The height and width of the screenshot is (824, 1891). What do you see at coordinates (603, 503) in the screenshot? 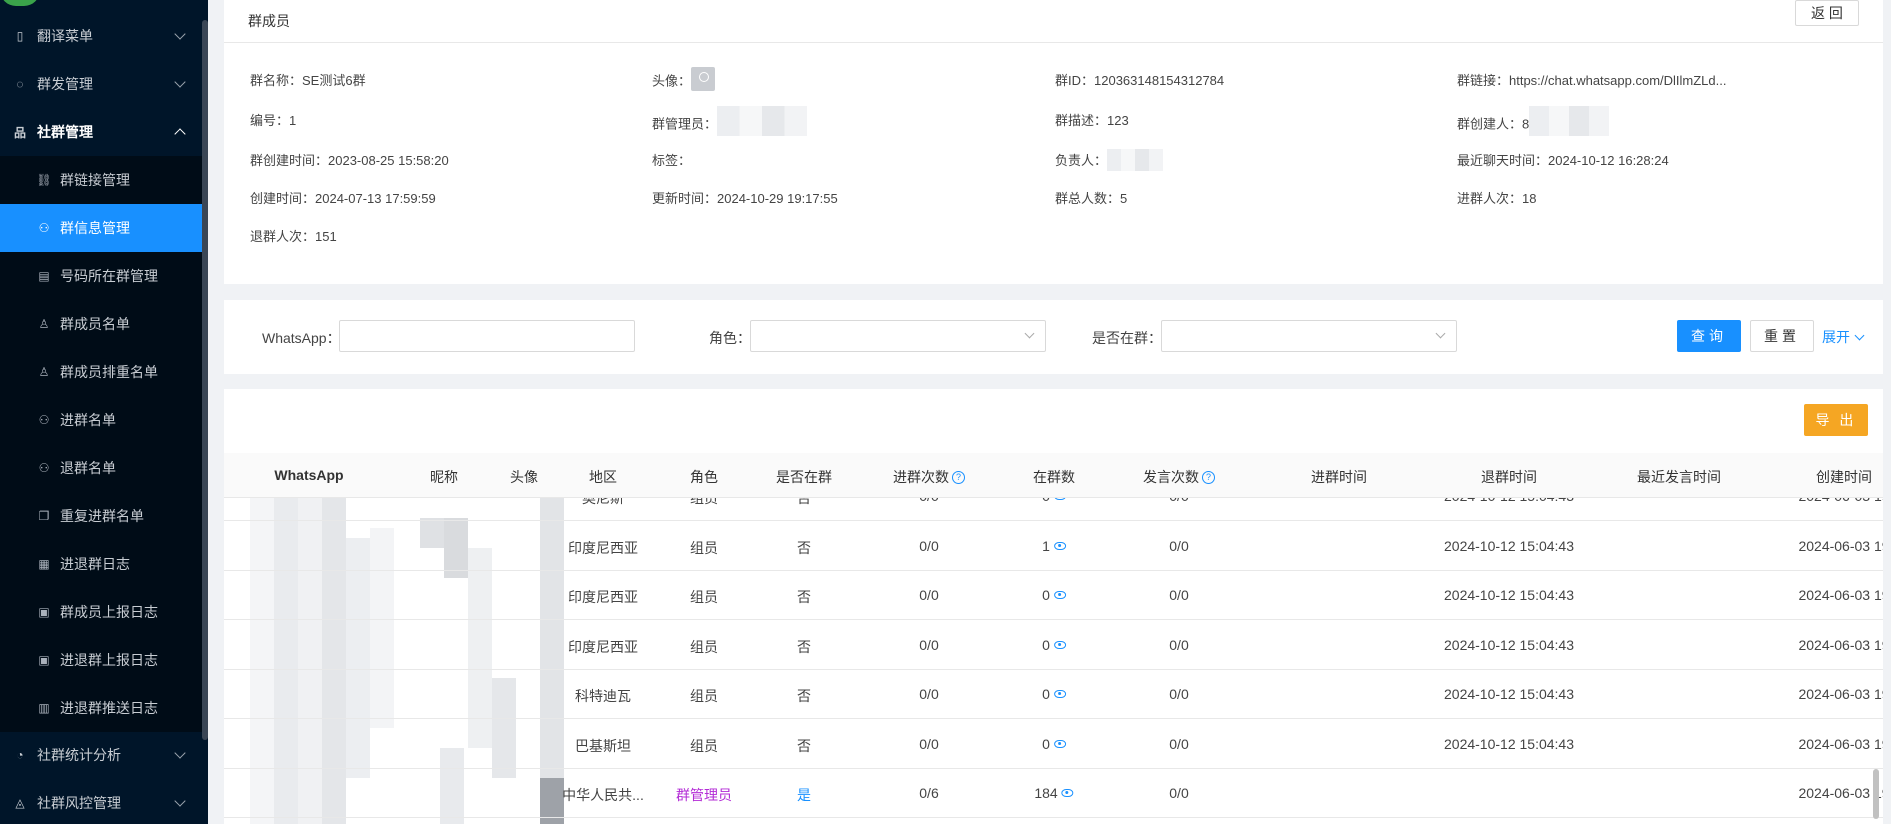
I see `cell-region: 奥尼斯` at bounding box center [603, 503].